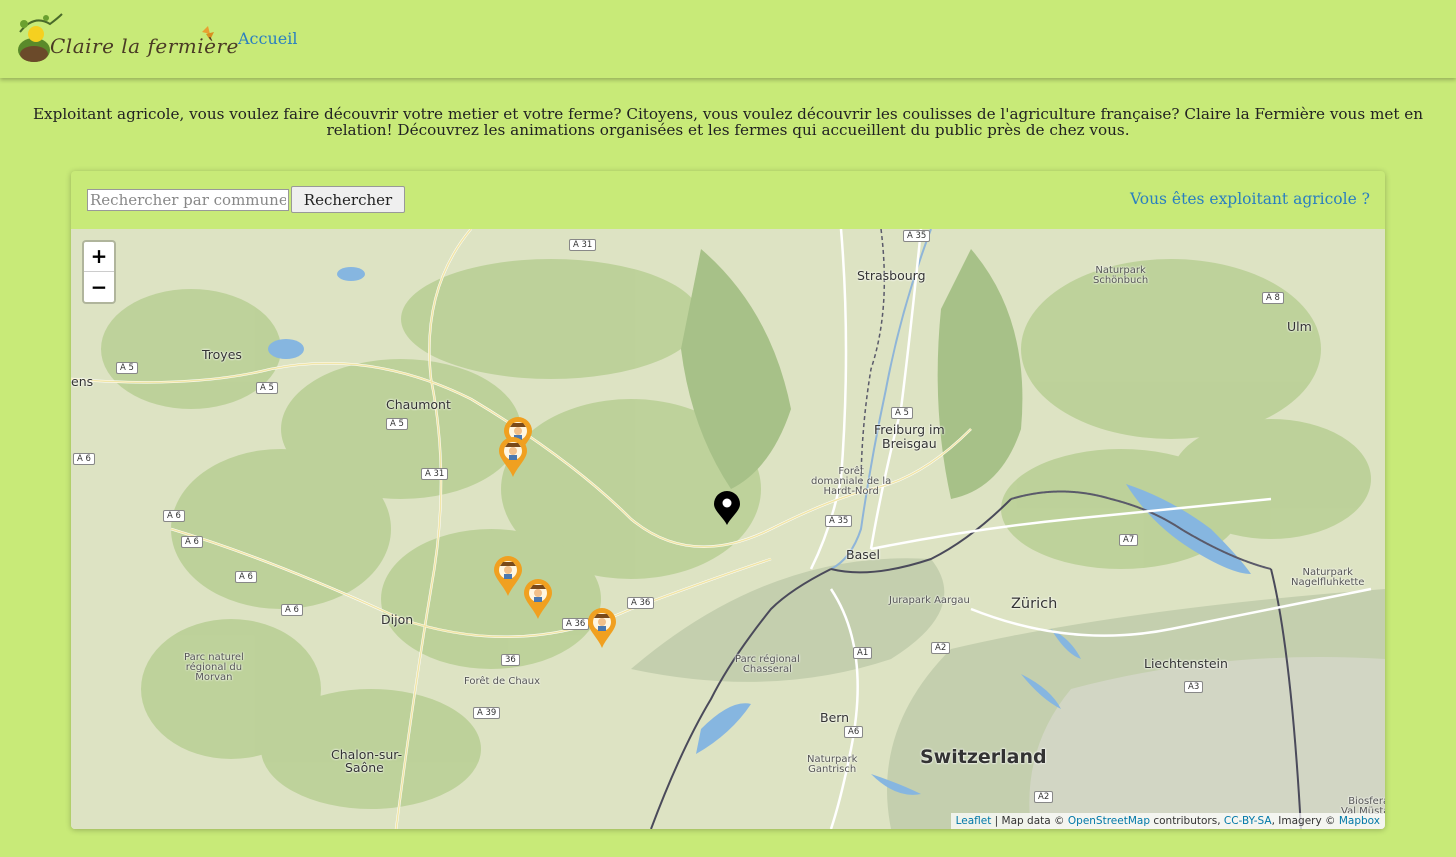 This screenshot has height=857, width=1456. What do you see at coordinates (909, 443) in the screenshot?
I see `place-freiburg-line2: Breisgau` at bounding box center [909, 443].